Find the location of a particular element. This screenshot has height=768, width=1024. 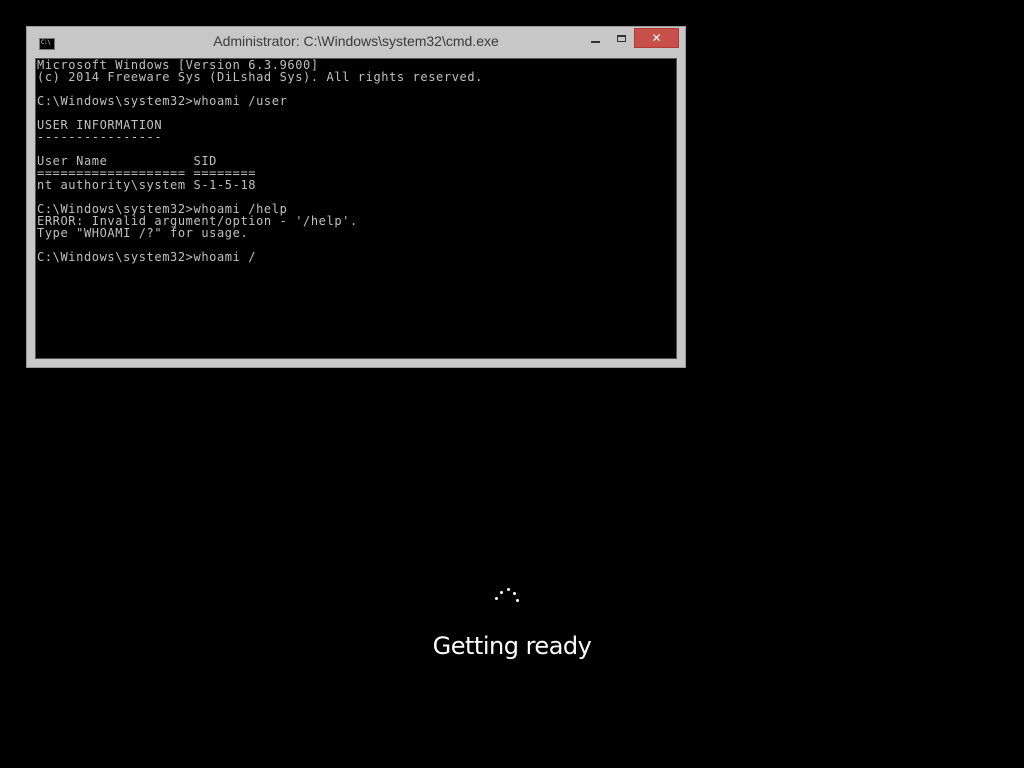

close-button: ✕ is located at coordinates (656, 38).